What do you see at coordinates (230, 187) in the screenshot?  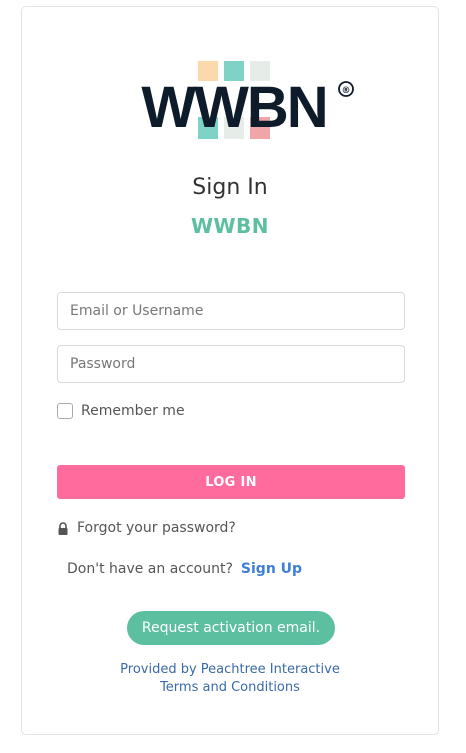 I see `page-title: Sign In` at bounding box center [230, 187].